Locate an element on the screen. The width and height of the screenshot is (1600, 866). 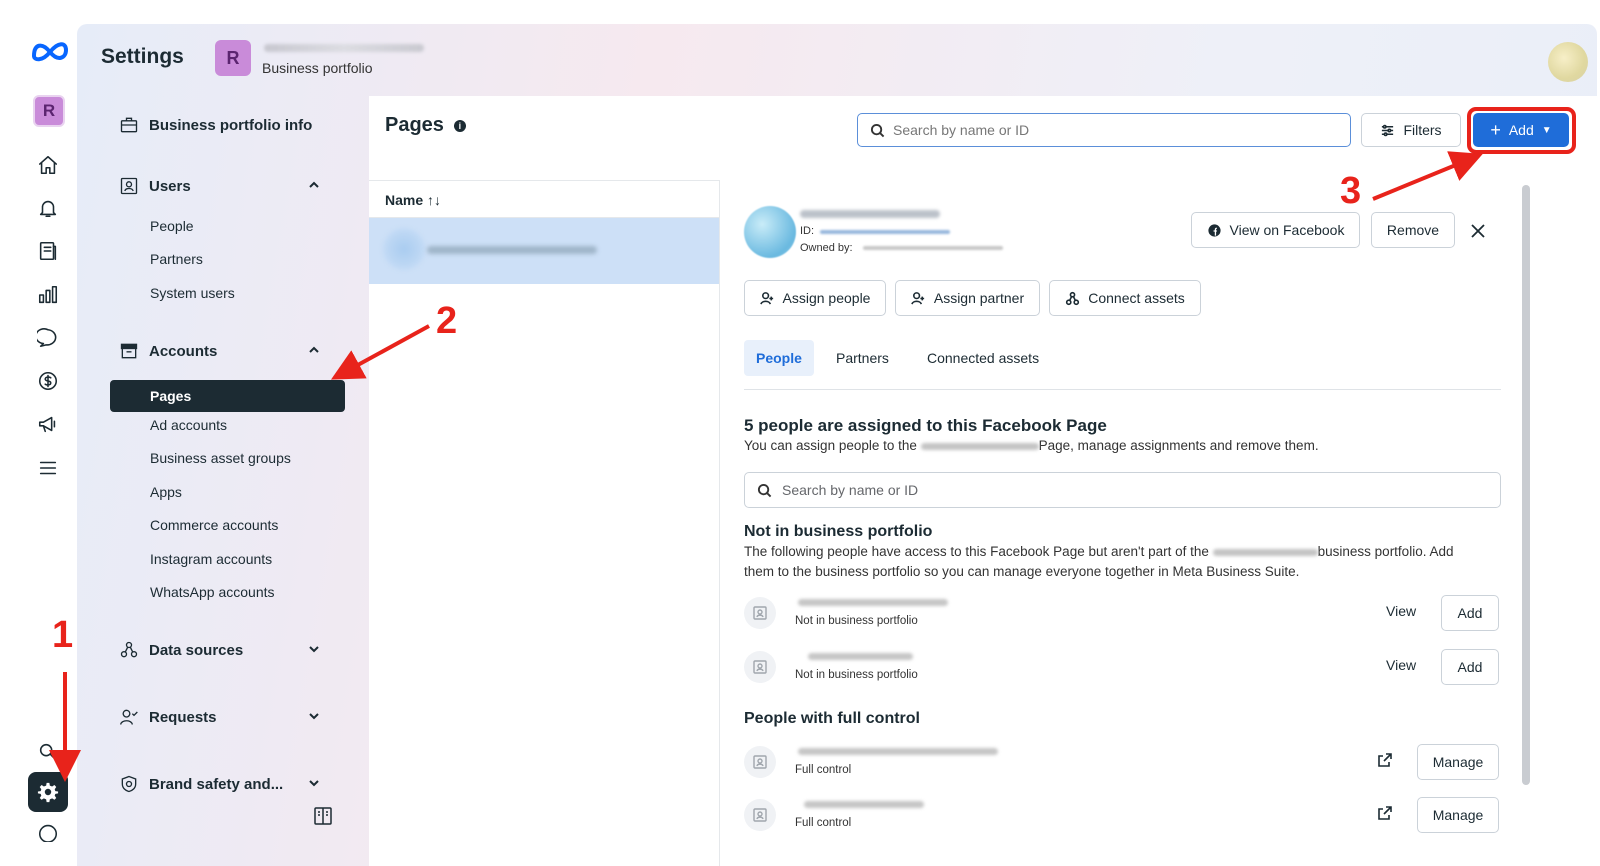
owned-by-redacted is located at coordinates (933, 248).